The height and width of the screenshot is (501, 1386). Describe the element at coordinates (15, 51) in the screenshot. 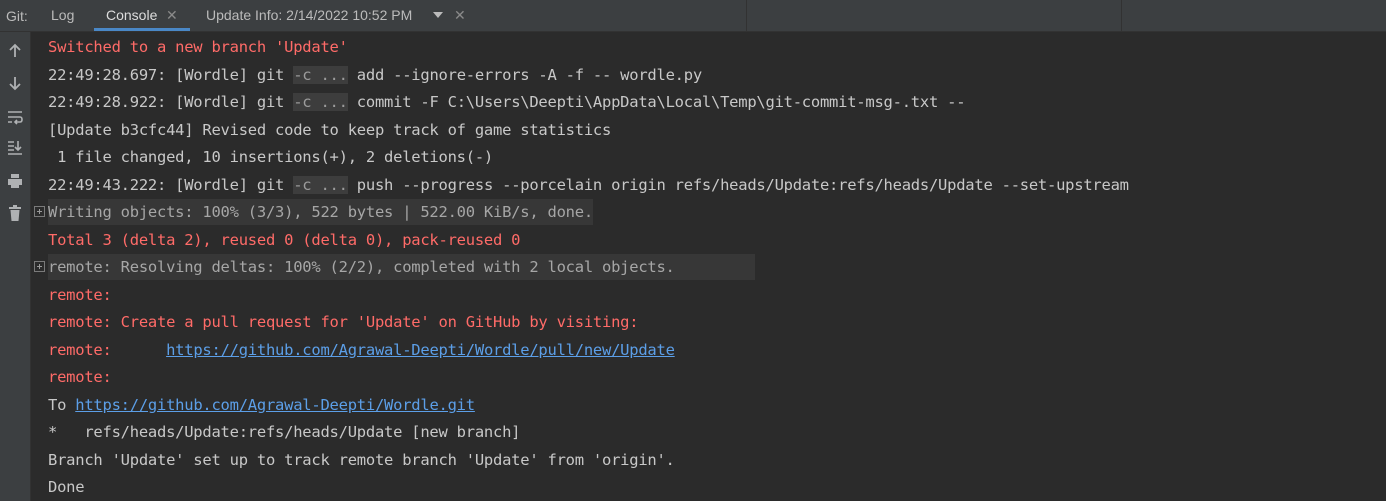

I see `up-arrow-icon` at that location.